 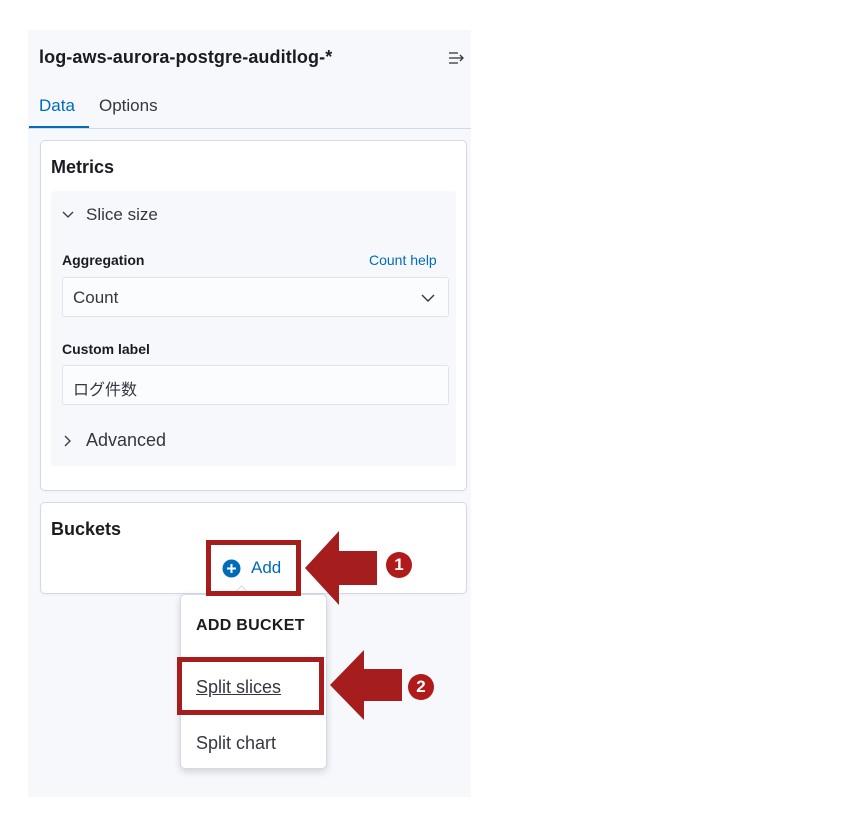 I want to click on editor-tabs: Data Options, so click(x=249, y=109).